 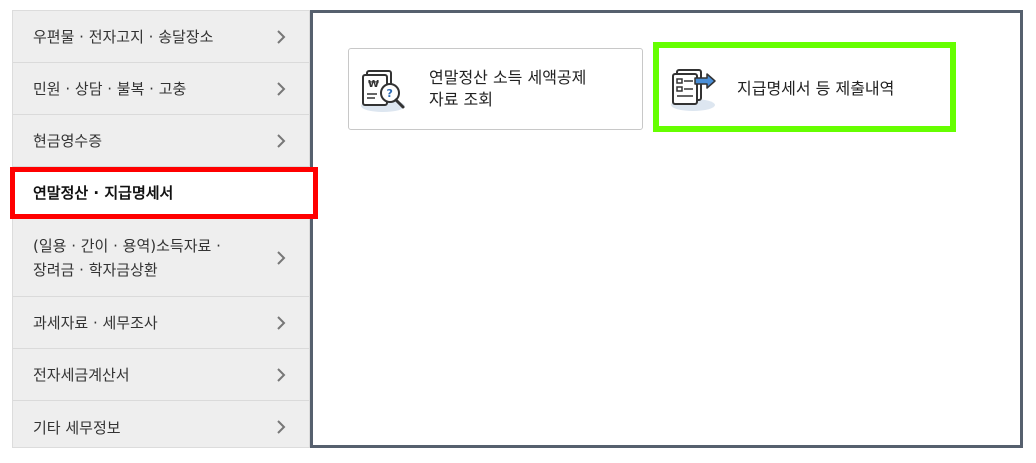 I want to click on sidebar-item-mail-notice: 우편물 · 전자고지 · 송달장소, so click(x=161, y=37).